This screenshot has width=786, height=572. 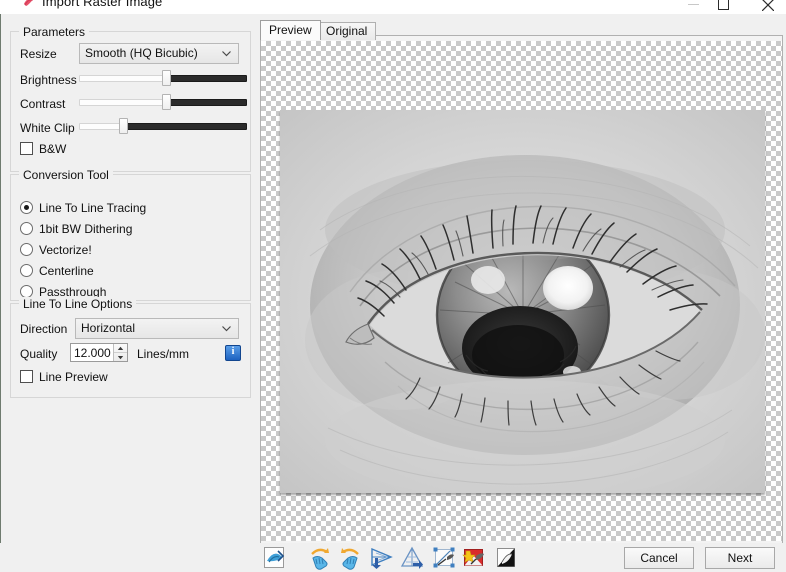 I want to click on bottom-toolbar: Cancel Next, so click(x=393, y=557).